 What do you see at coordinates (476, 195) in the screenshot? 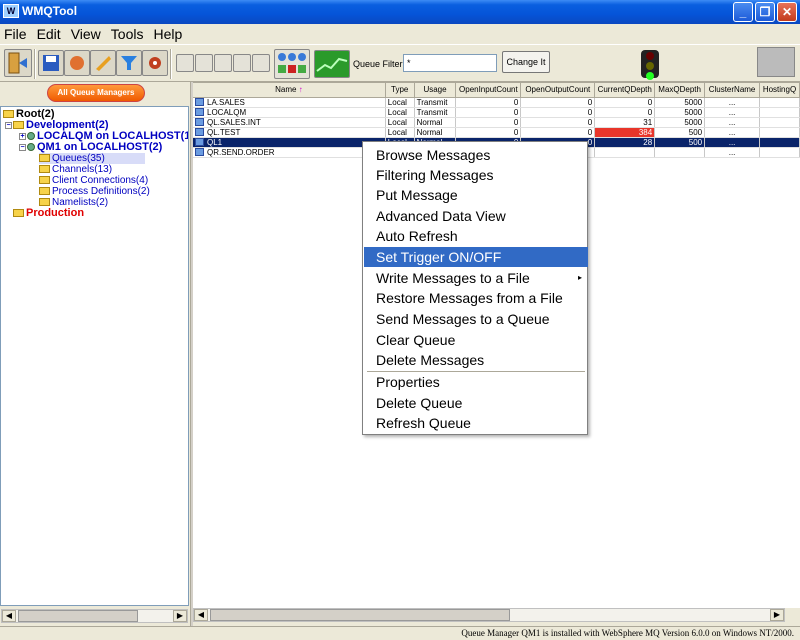
I see `menu-item-put-message: Put Message` at bounding box center [476, 195].